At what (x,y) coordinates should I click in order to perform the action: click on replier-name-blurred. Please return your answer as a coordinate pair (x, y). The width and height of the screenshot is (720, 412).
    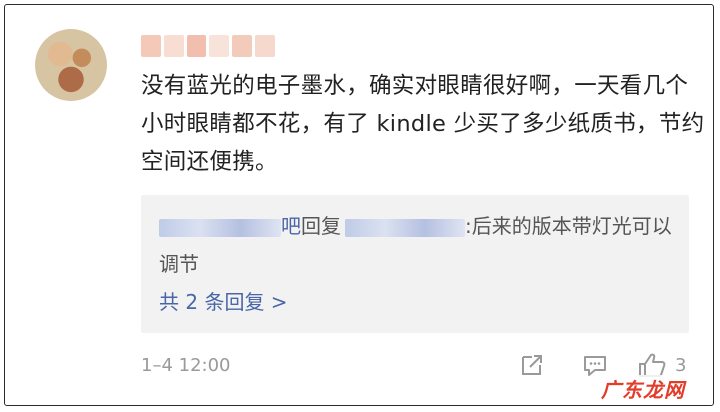
    Looking at the image, I should click on (220, 227).